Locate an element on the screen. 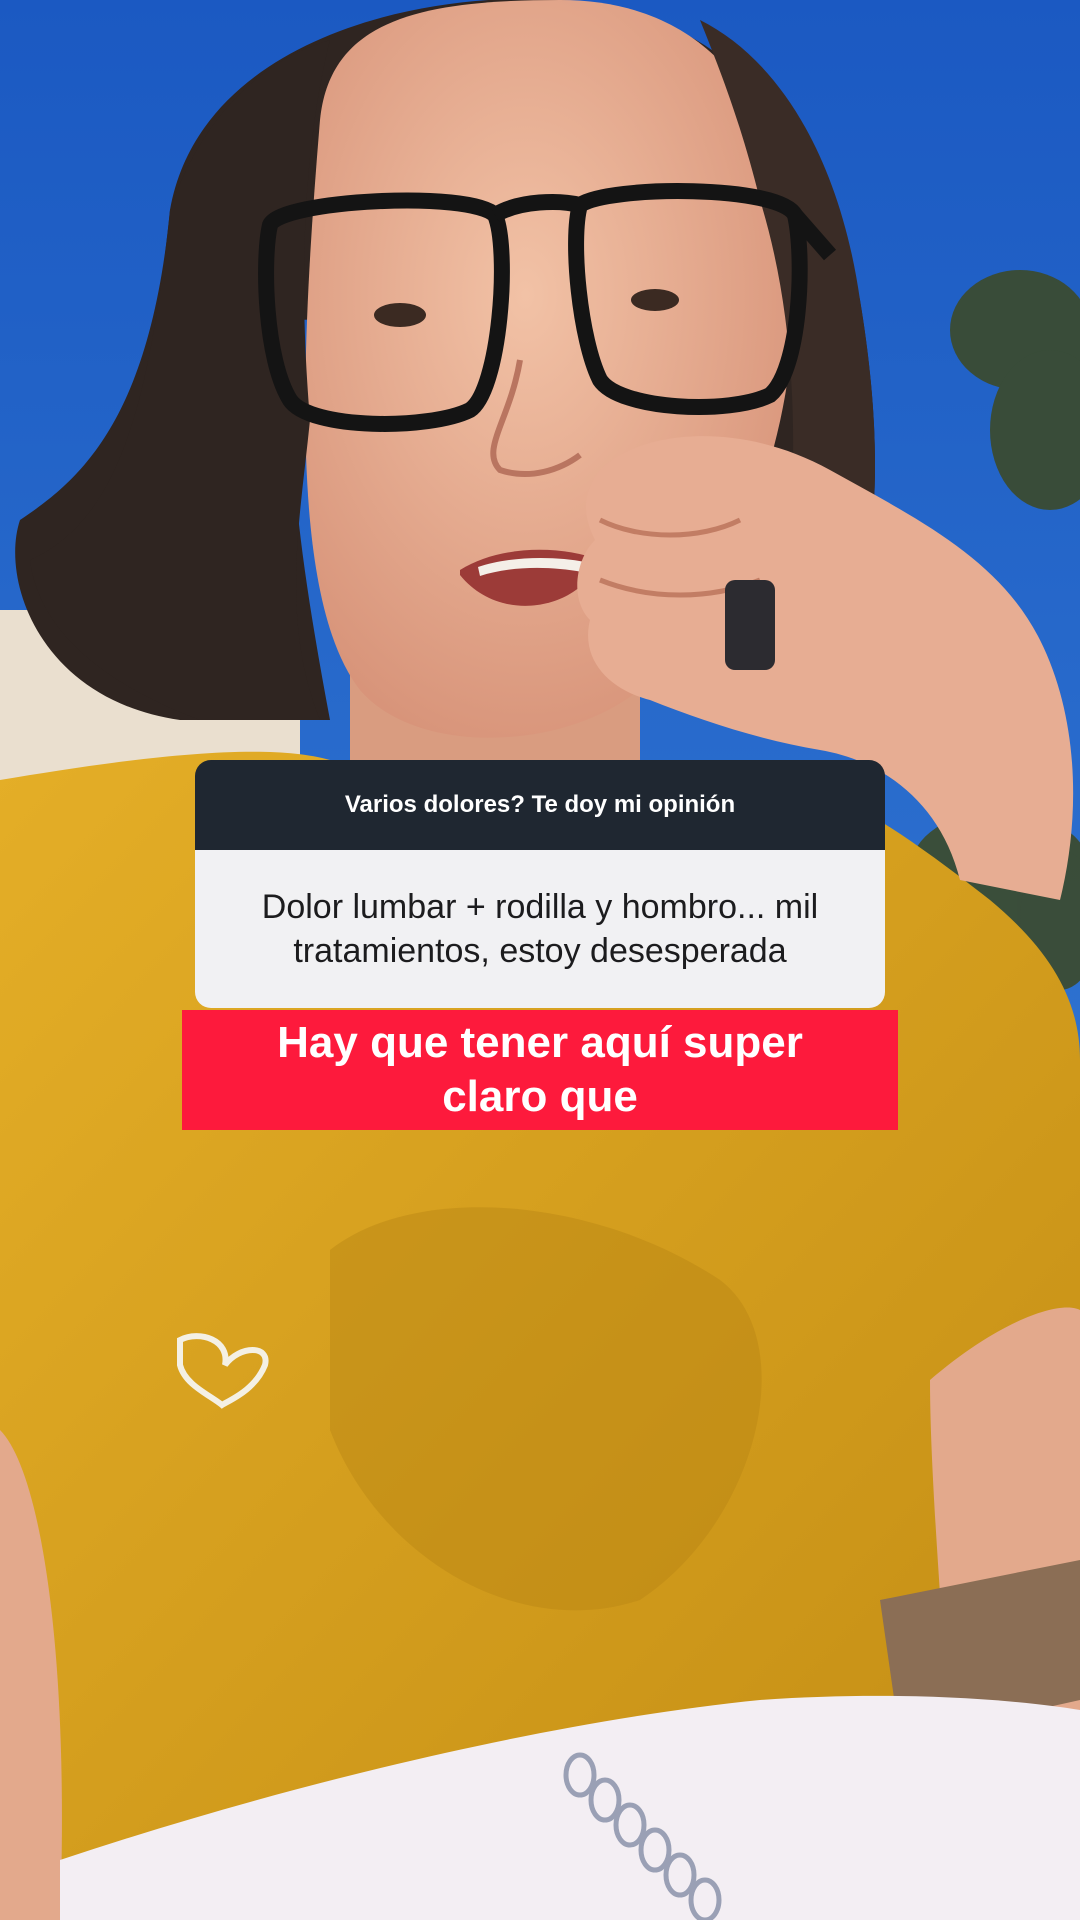 The width and height of the screenshot is (1080, 1920). caption-text: Hay que tener aquí super claro que is located at coordinates (540, 1070).